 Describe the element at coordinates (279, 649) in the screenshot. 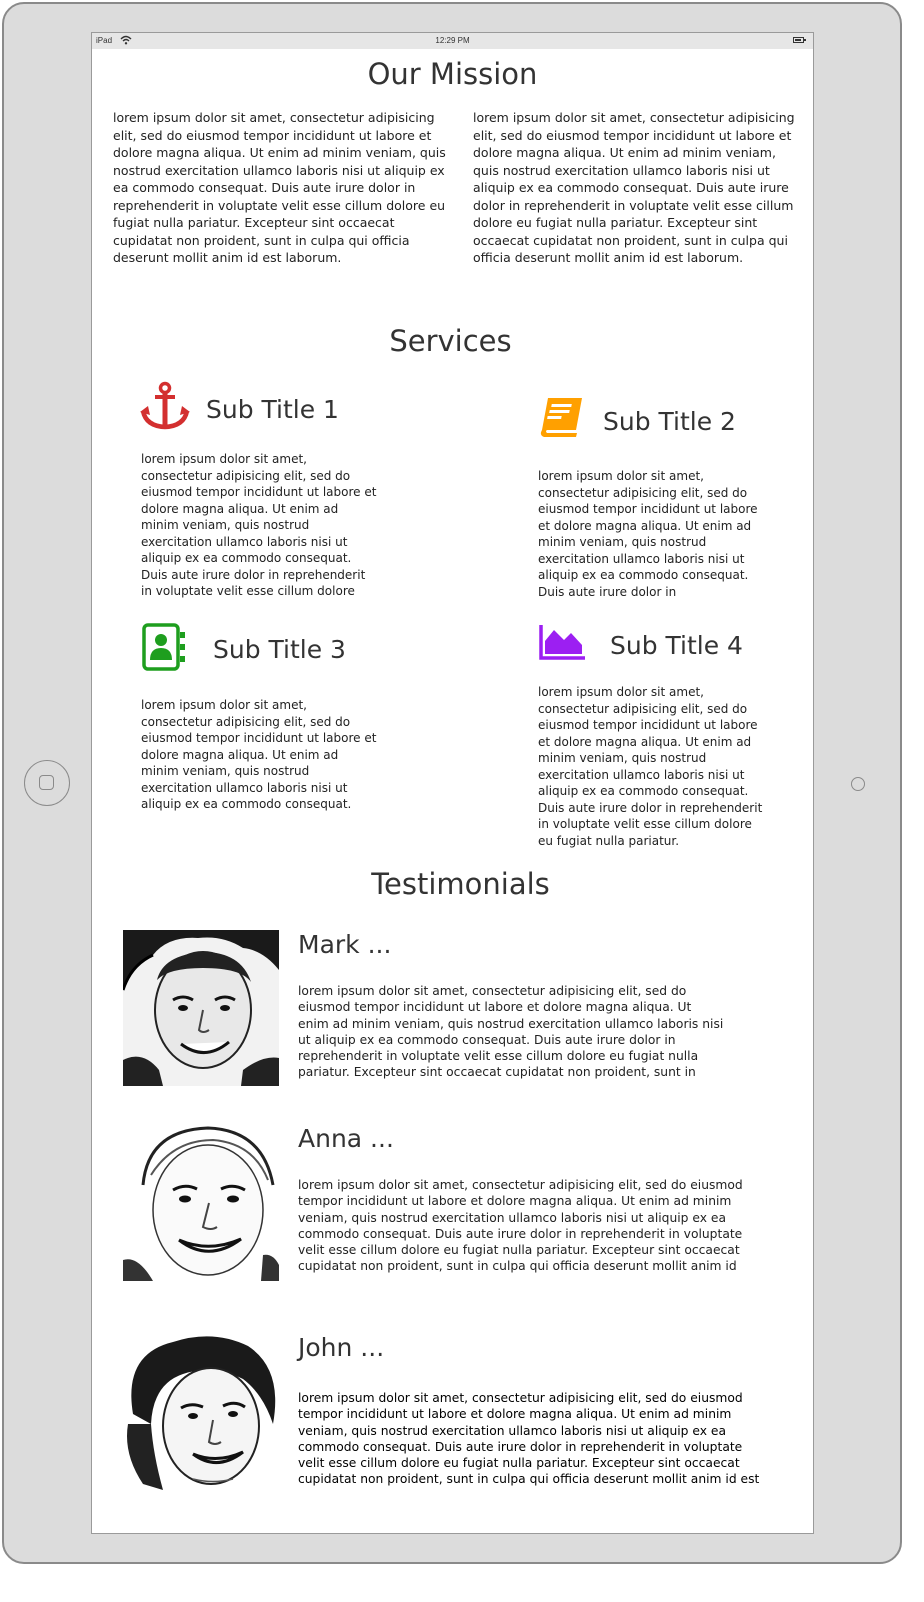

I see `service-3-title: Sub Title 3` at that location.